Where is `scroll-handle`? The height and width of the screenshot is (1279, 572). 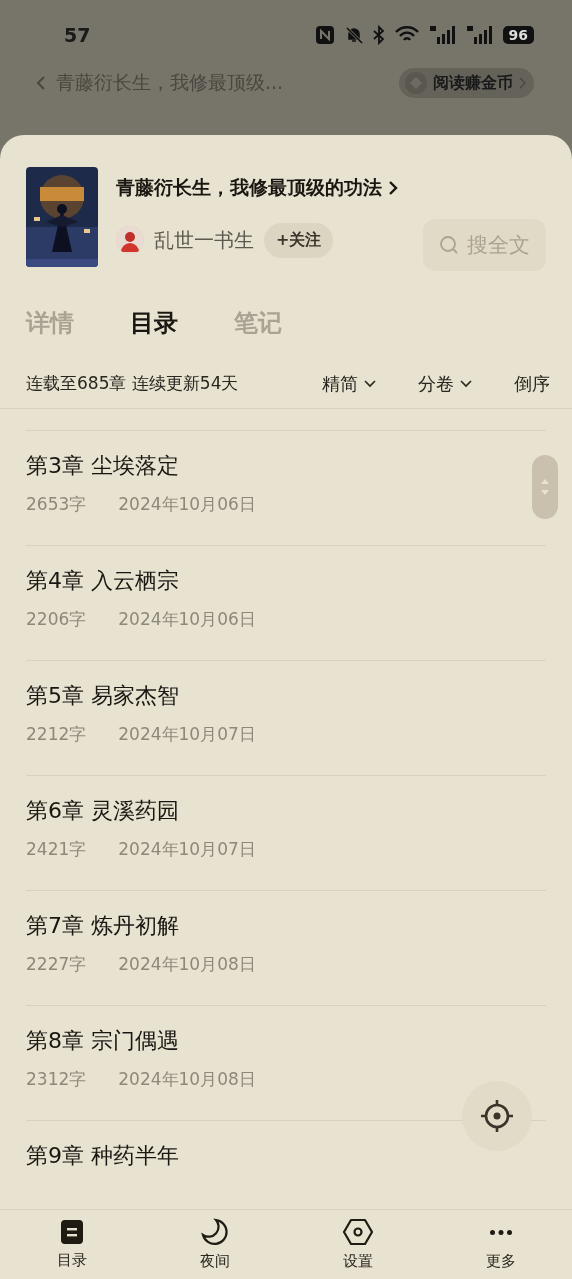 scroll-handle is located at coordinates (545, 487).